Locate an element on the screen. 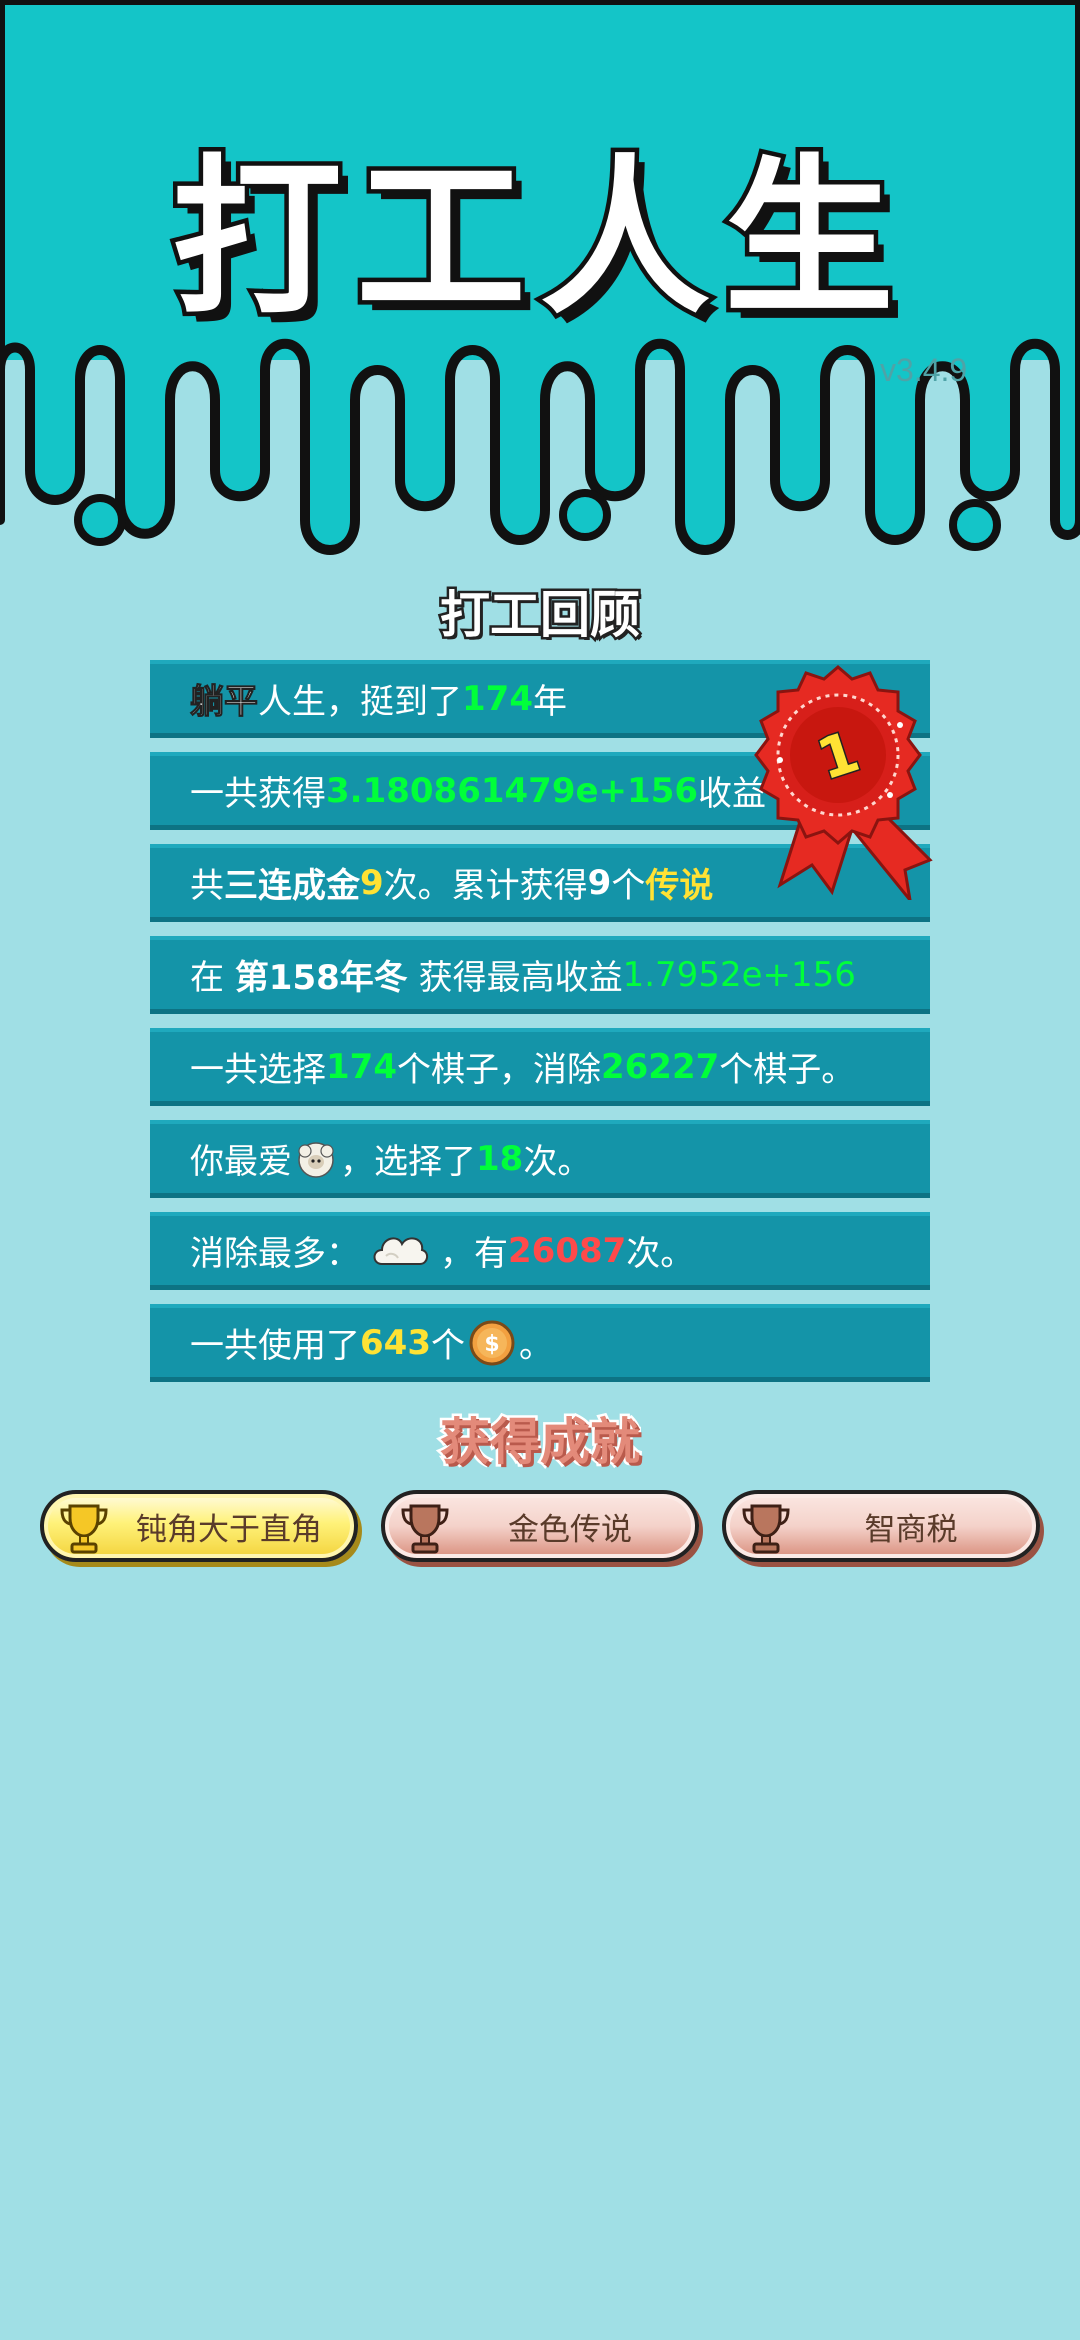 The height and width of the screenshot is (2340, 1080). achievement-label: 钝角大于直角 is located at coordinates (229, 1529).